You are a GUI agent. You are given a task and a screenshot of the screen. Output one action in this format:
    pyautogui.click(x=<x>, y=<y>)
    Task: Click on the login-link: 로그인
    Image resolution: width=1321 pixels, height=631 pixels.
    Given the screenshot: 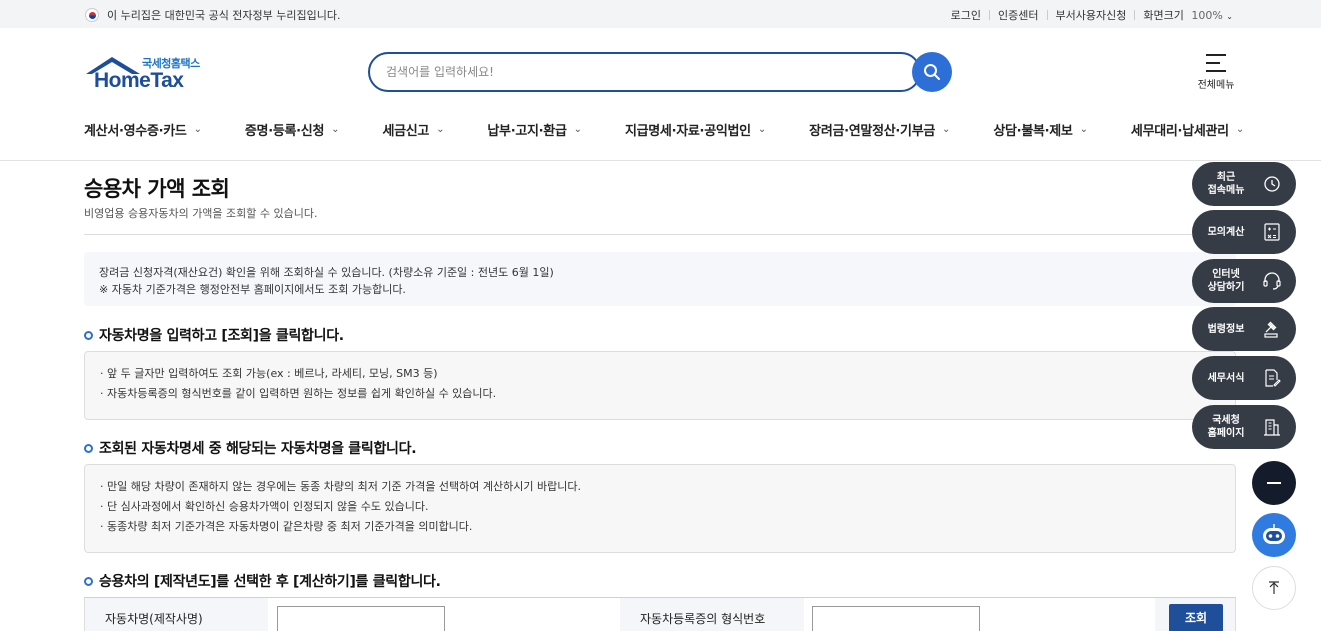 What is the action you would take?
    pyautogui.click(x=966, y=15)
    